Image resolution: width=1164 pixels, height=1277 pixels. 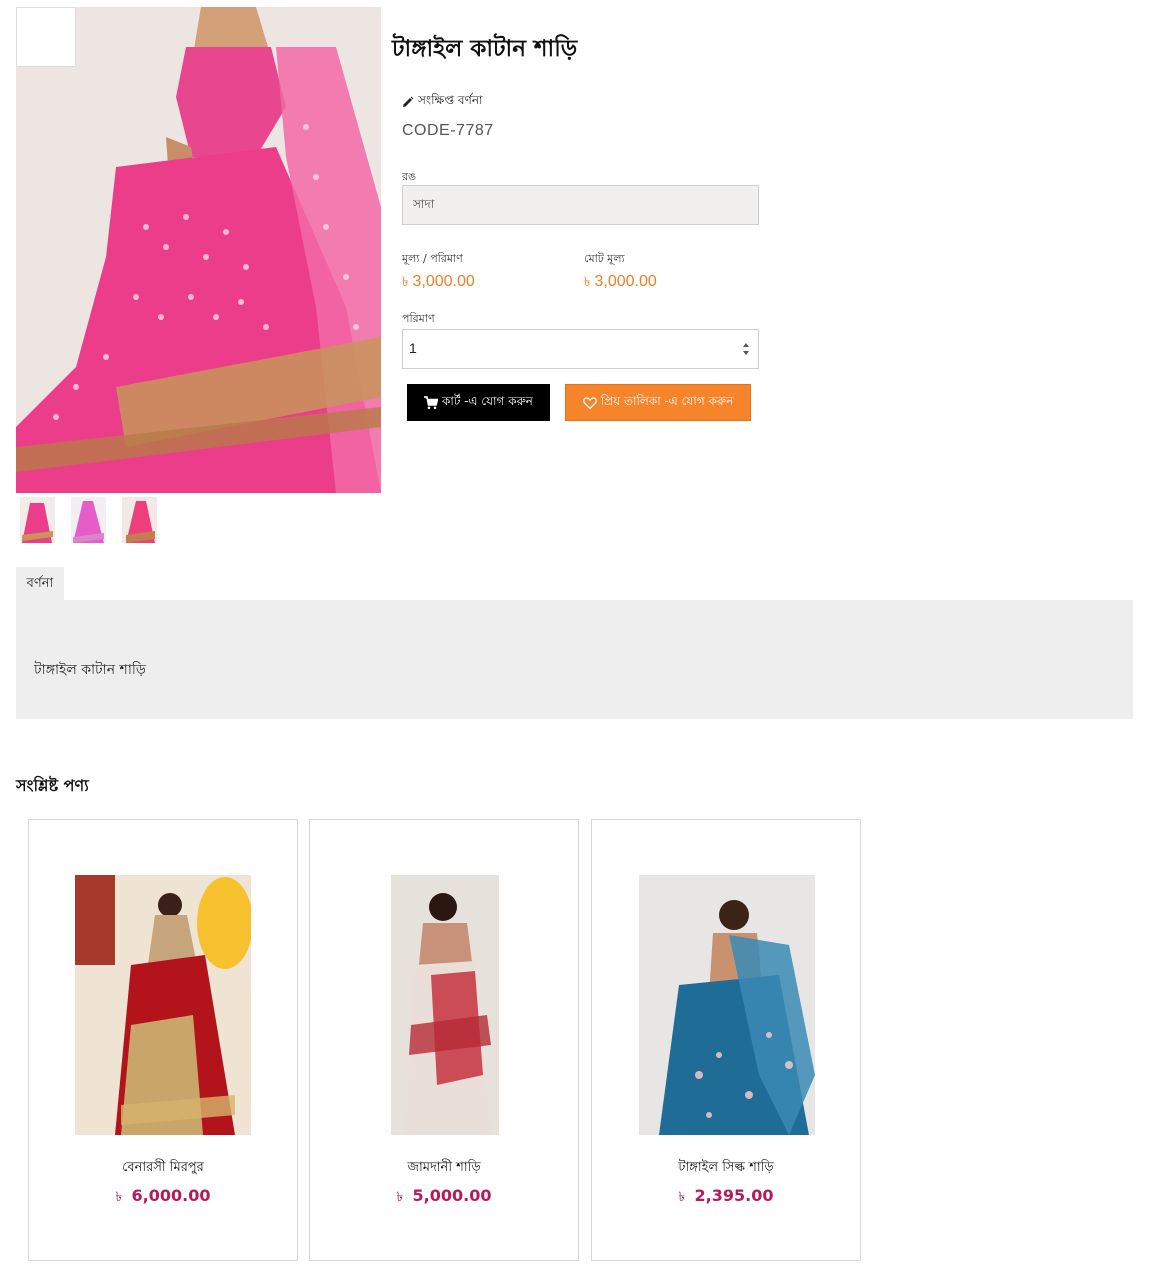 I want to click on price-value: 5,000.00, so click(x=452, y=1195).